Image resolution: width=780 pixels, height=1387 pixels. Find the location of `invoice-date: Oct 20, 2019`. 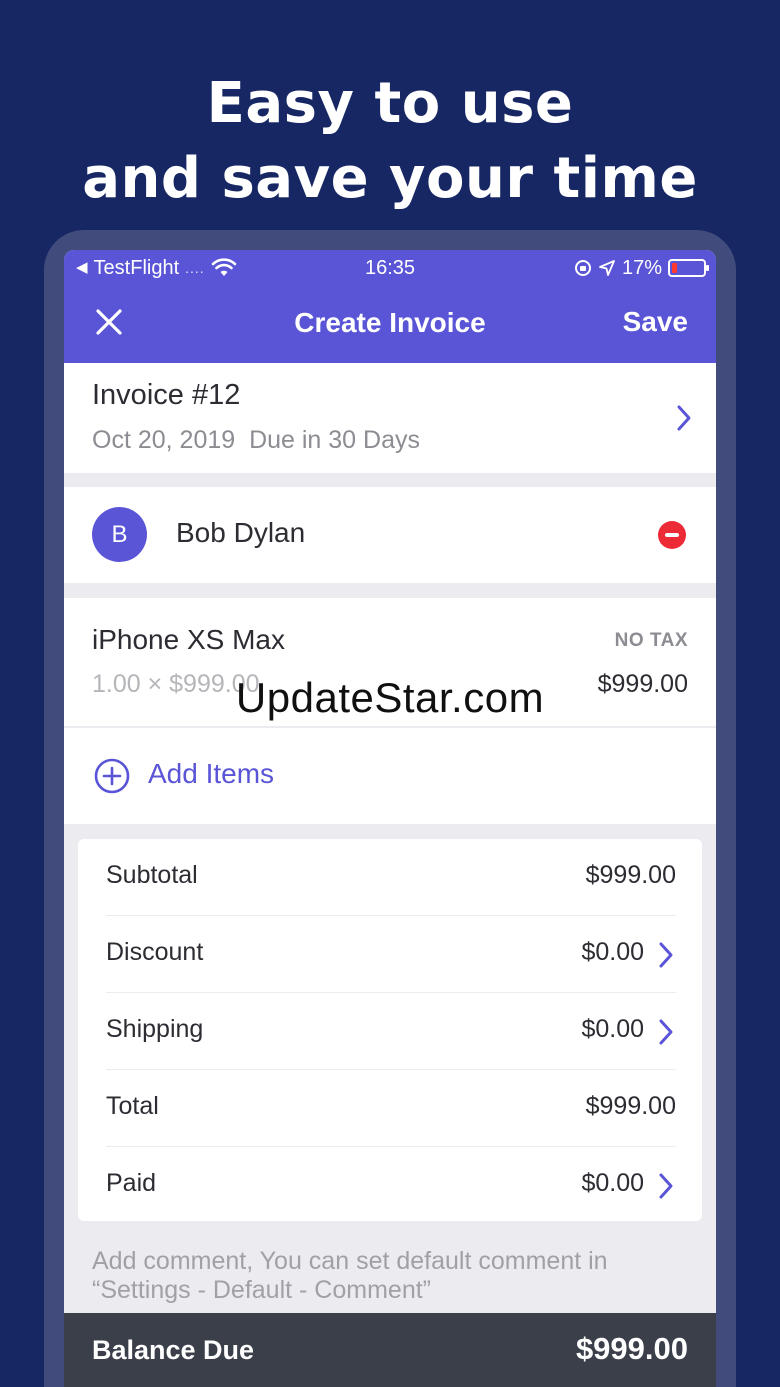

invoice-date: Oct 20, 2019 is located at coordinates (164, 440).